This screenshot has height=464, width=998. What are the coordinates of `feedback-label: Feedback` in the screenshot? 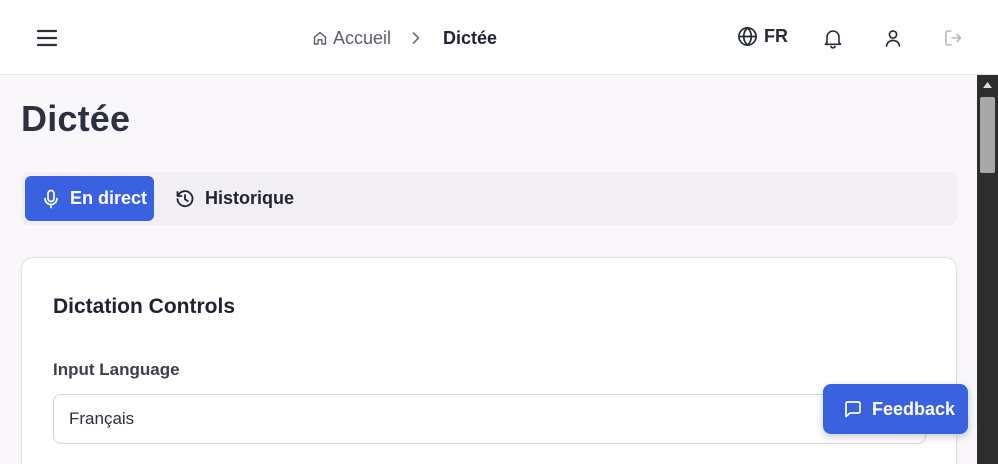 It's located at (914, 408).